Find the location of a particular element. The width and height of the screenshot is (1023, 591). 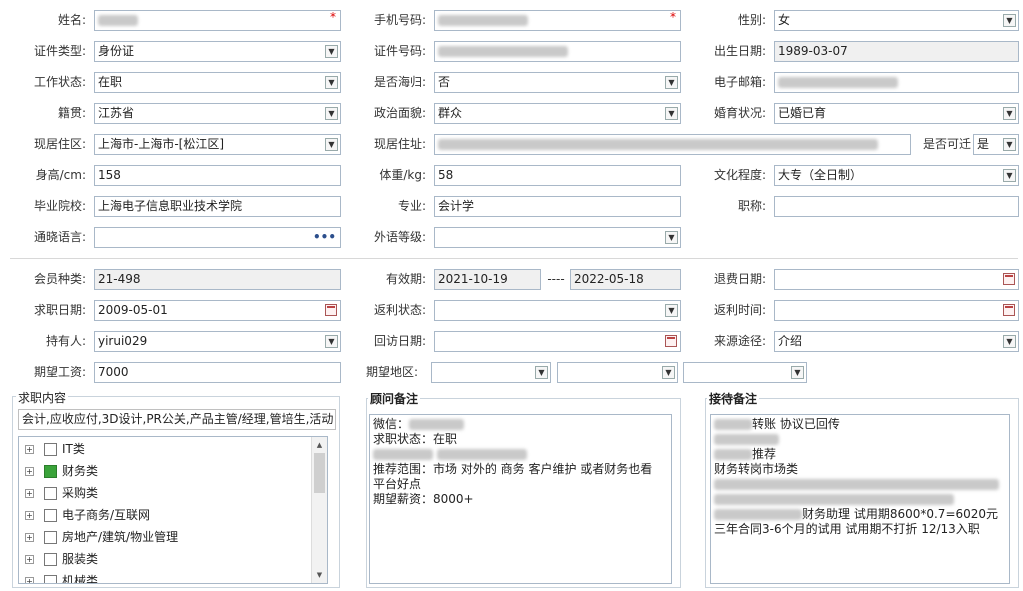

scrollbar: ▲ ▼ is located at coordinates (319, 510).